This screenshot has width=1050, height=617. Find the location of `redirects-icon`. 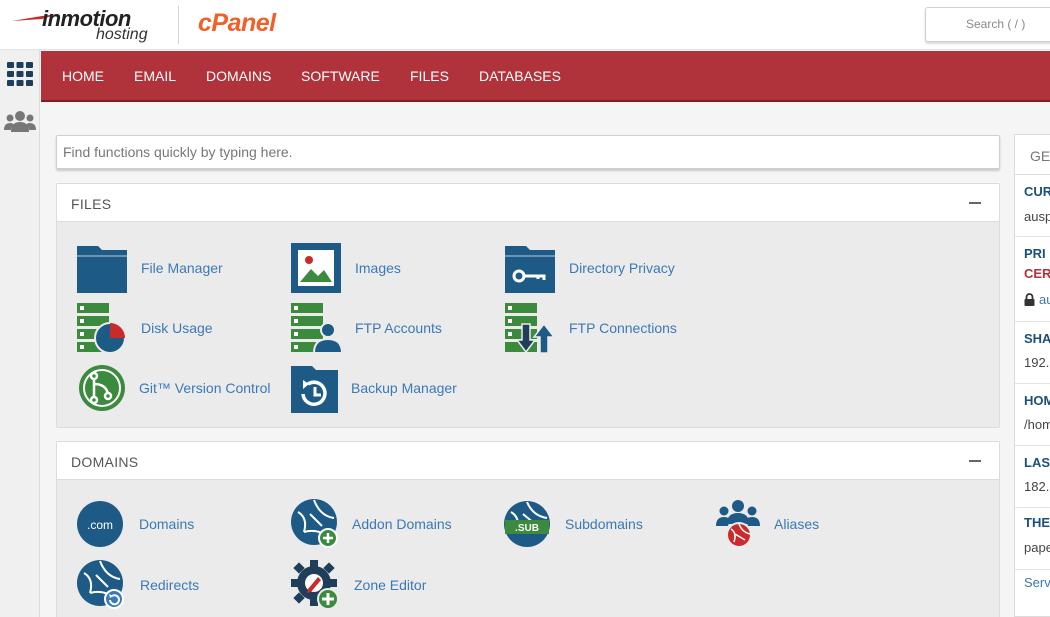

redirects-icon is located at coordinates (100, 584).